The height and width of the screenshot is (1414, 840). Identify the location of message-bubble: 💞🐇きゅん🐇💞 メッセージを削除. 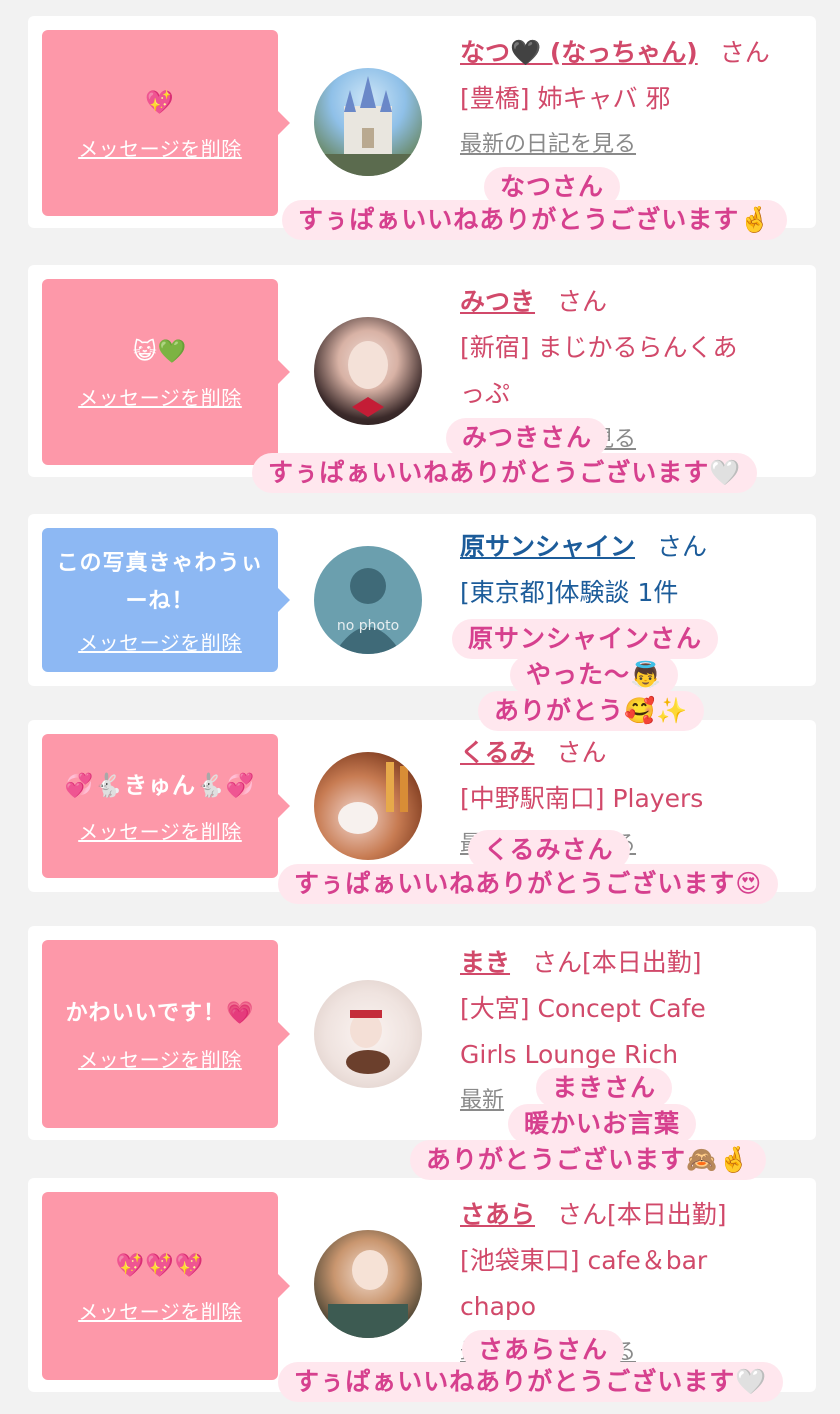
(166, 806).